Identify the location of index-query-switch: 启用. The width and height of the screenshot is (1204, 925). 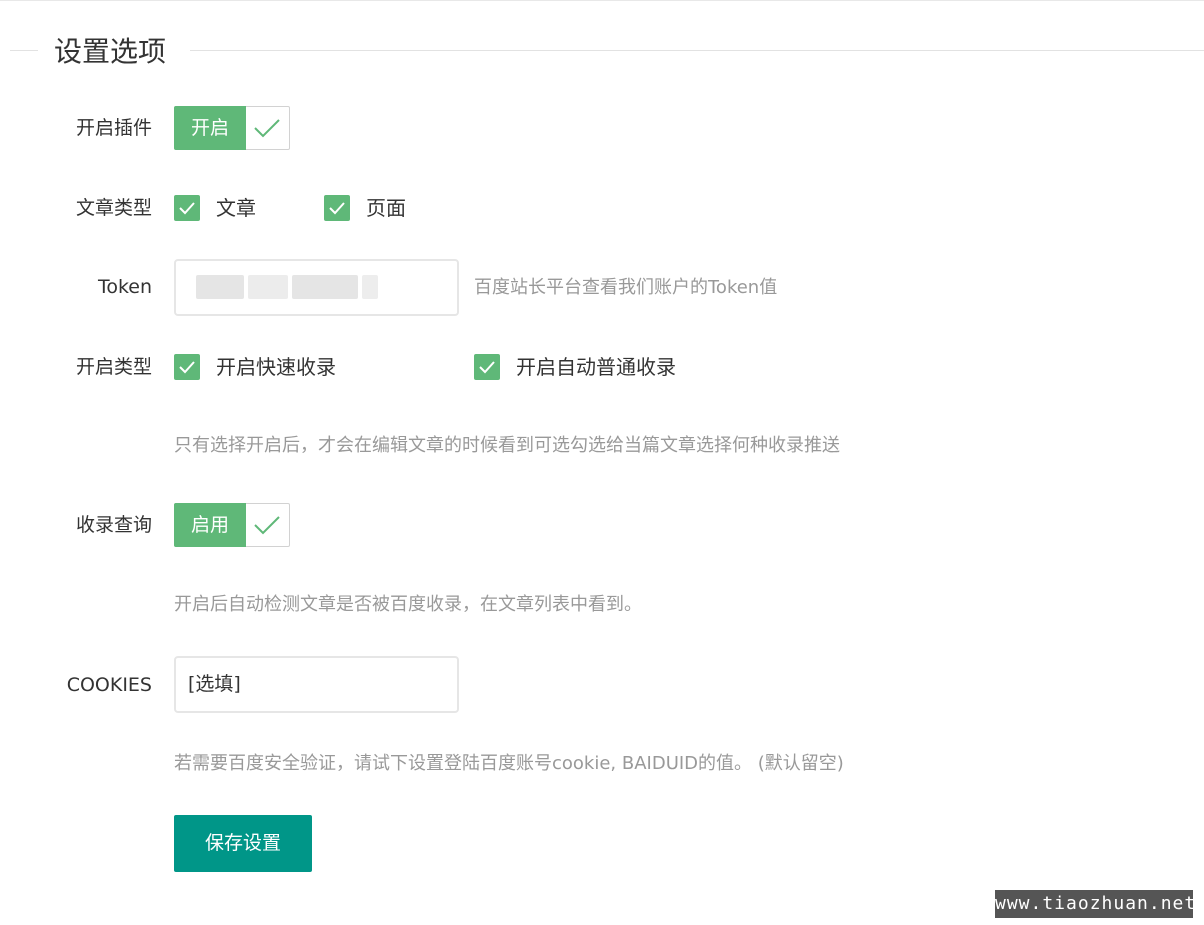
(232, 525).